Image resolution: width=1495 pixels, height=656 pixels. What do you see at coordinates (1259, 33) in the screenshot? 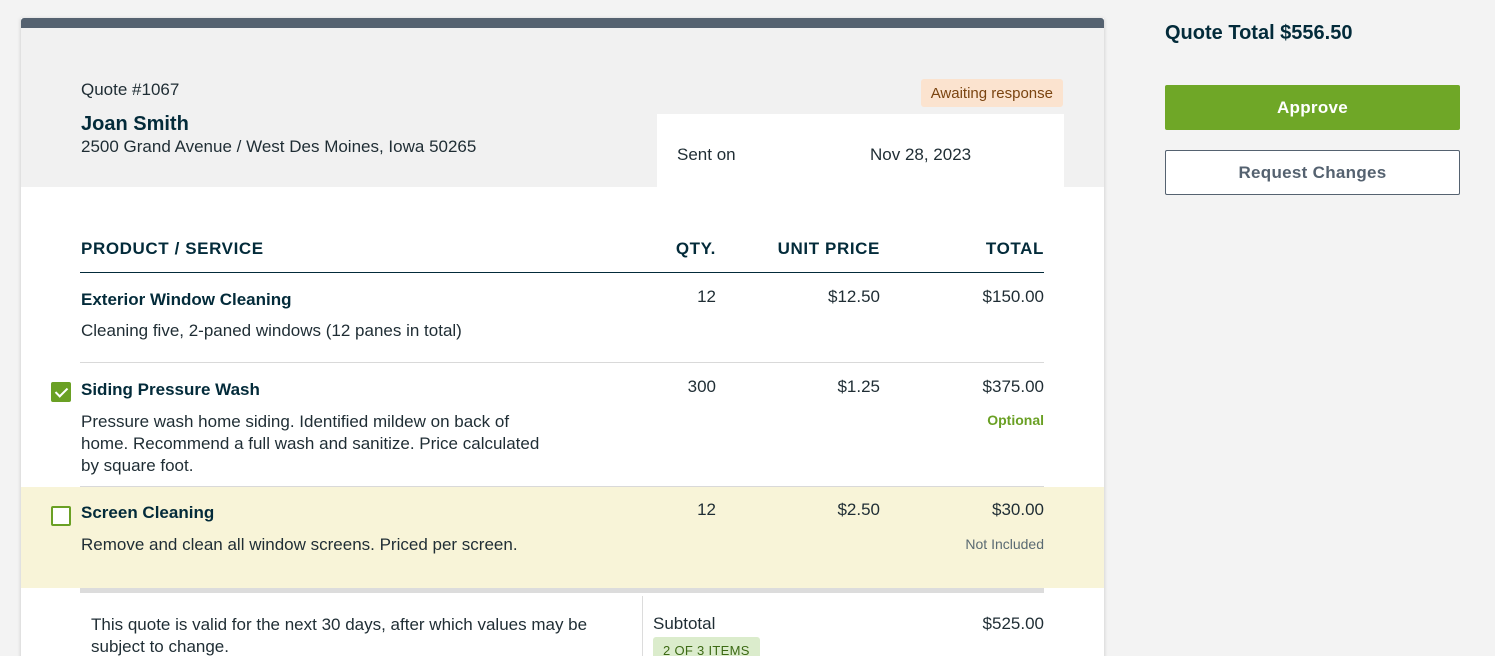
I see `quote-total: Quote Total $556.50` at bounding box center [1259, 33].